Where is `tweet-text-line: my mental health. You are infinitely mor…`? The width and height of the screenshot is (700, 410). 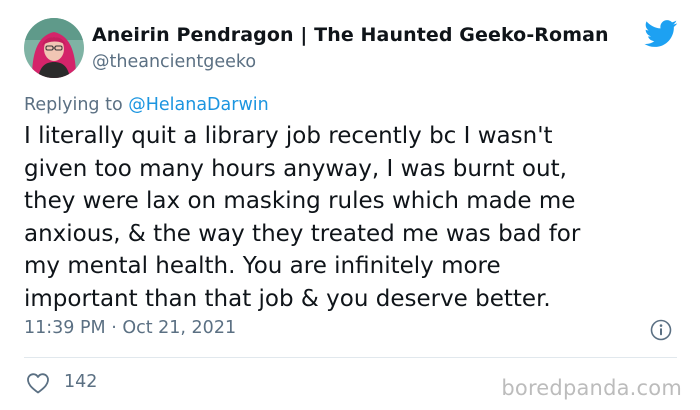
tweet-text-line: my mental health. You are infinitely mor… is located at coordinates (262, 266).